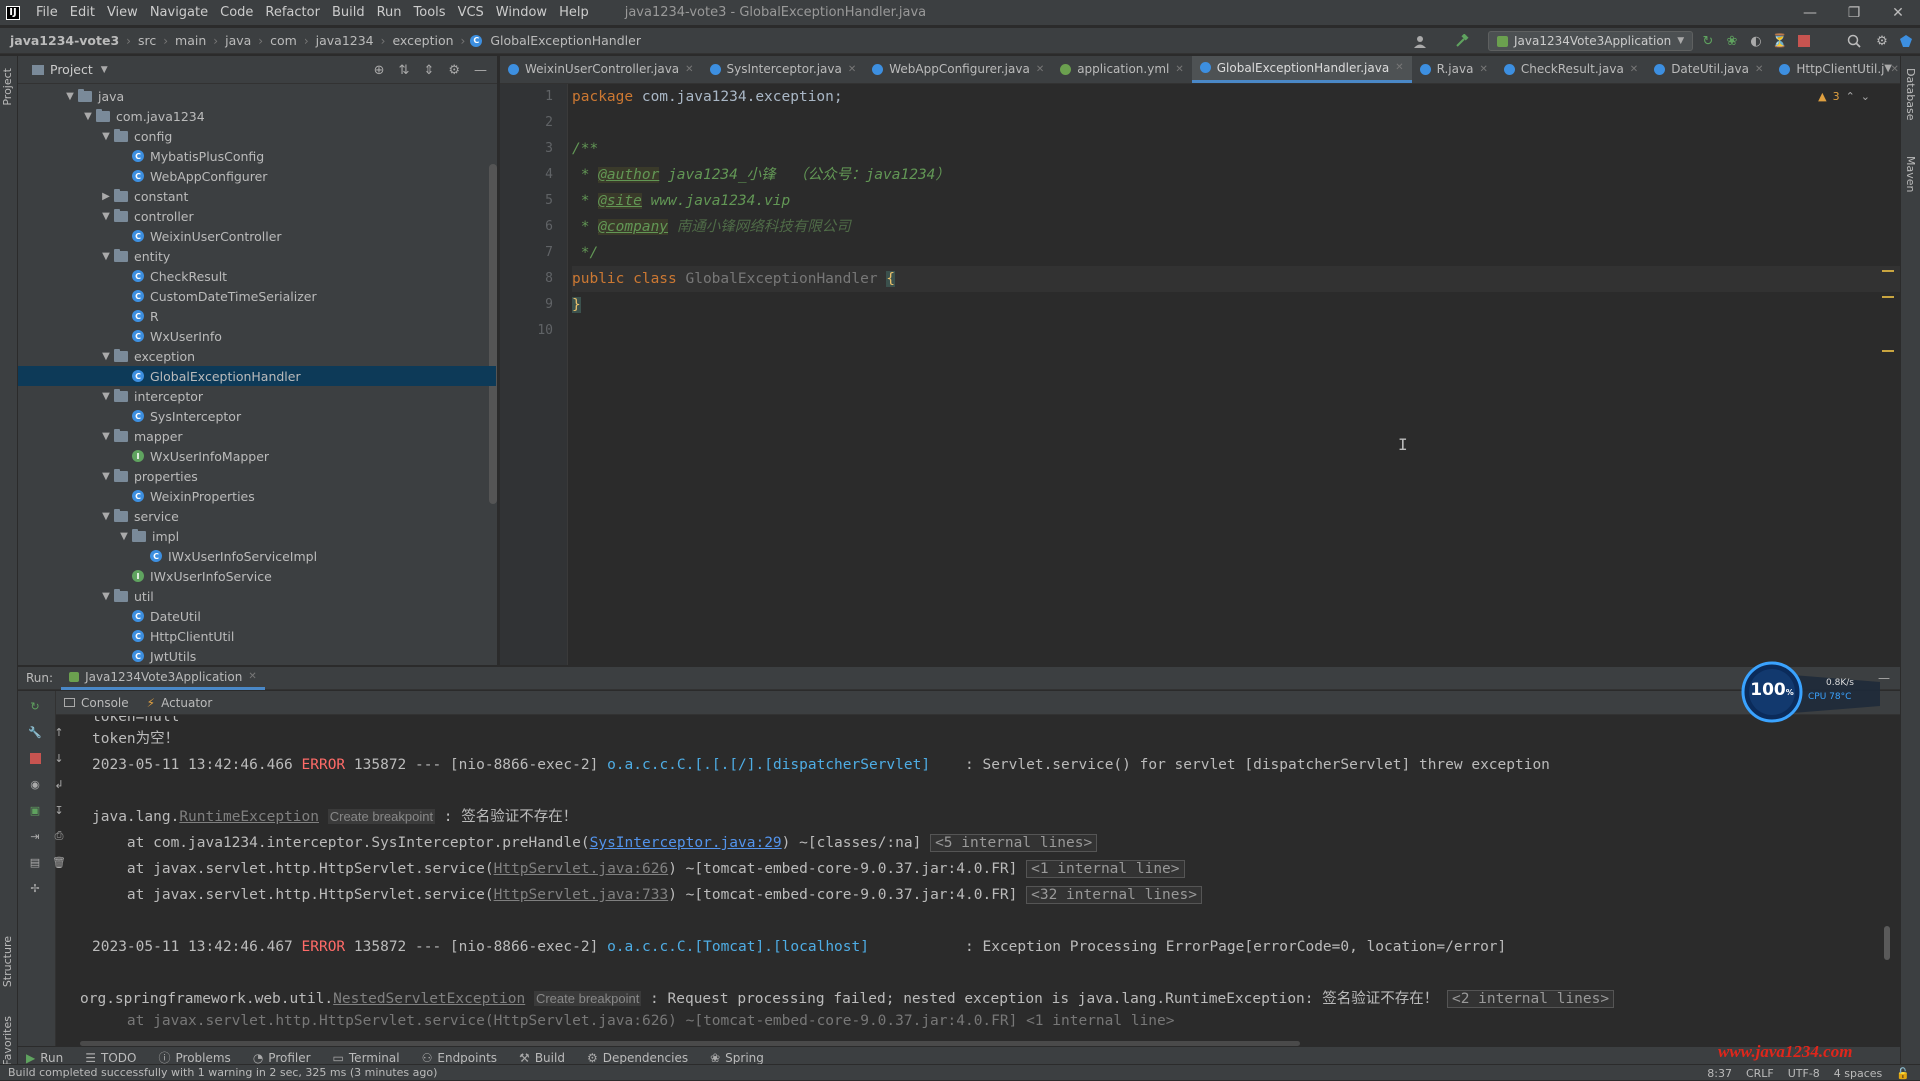 Image resolution: width=1920 pixels, height=1081 pixels. Describe the element at coordinates (257, 156) in the screenshot. I see `tree-item: C MybatisPlusConfig` at that location.